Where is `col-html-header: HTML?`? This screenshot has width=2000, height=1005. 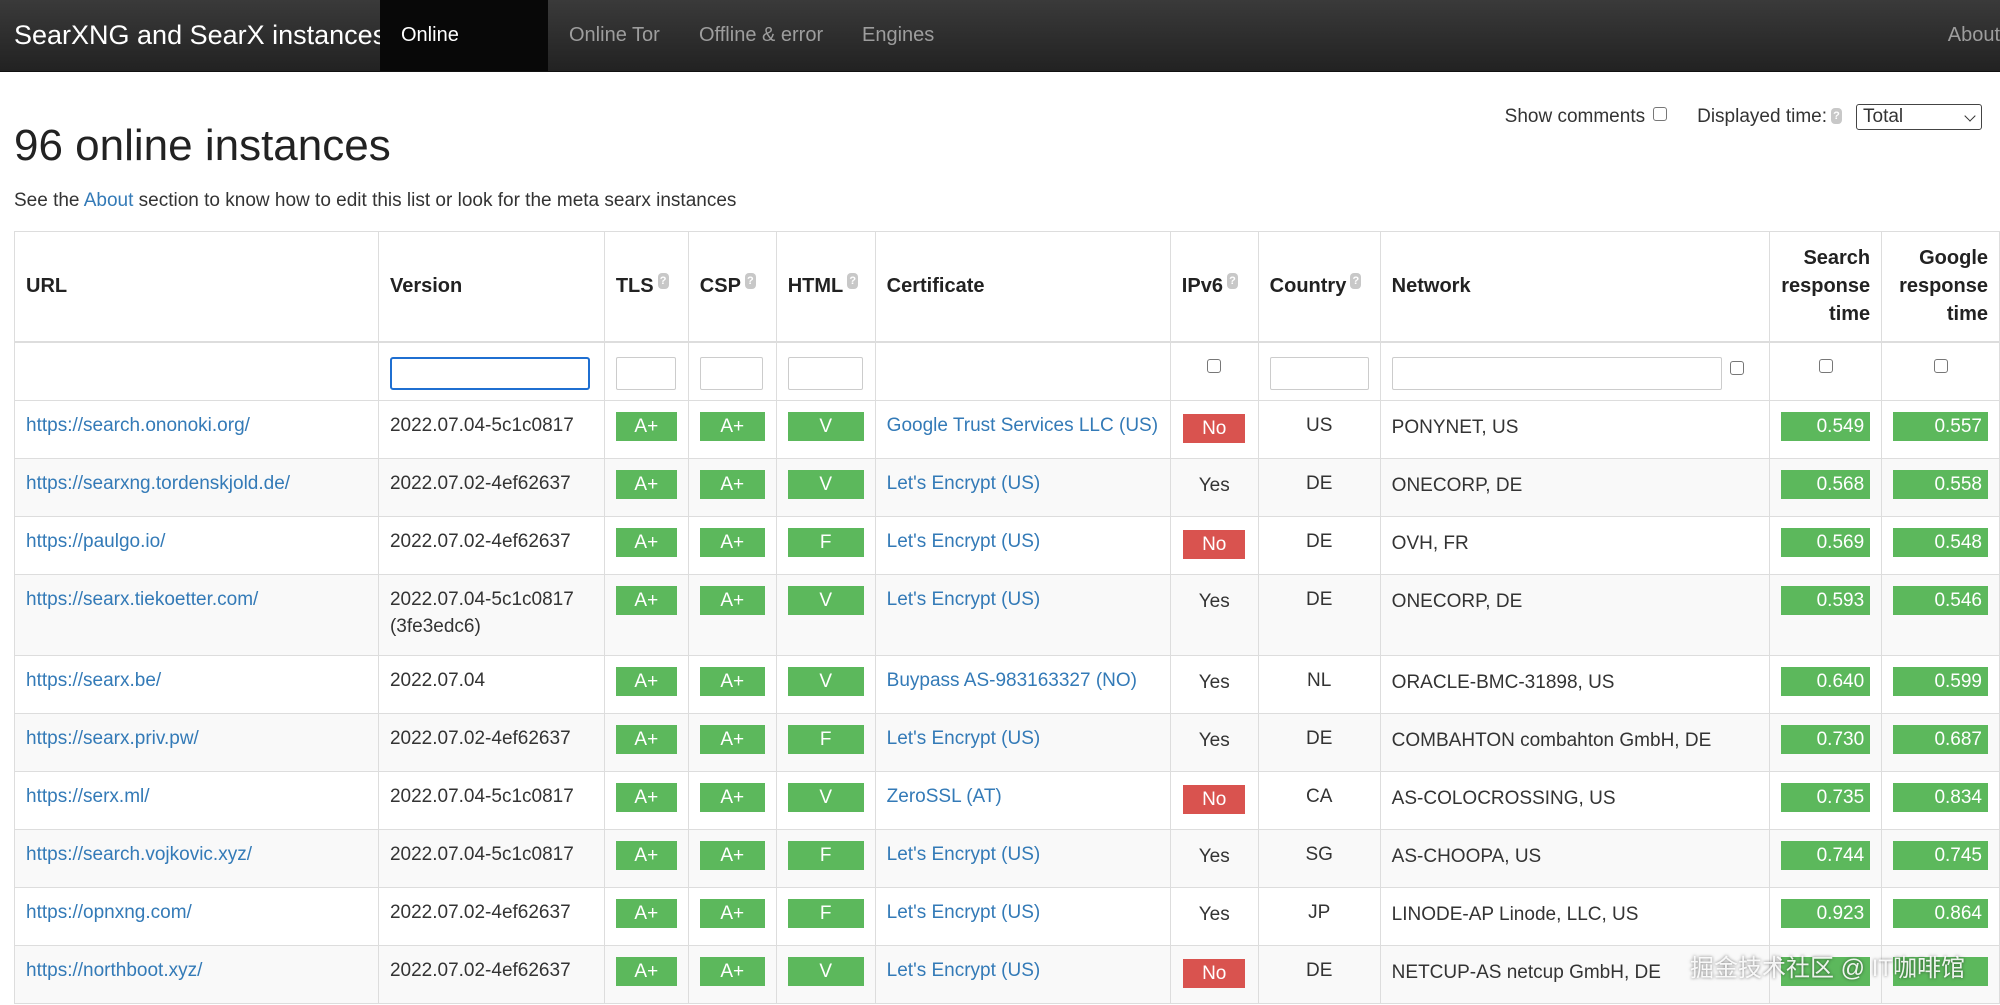 col-html-header: HTML? is located at coordinates (825, 287).